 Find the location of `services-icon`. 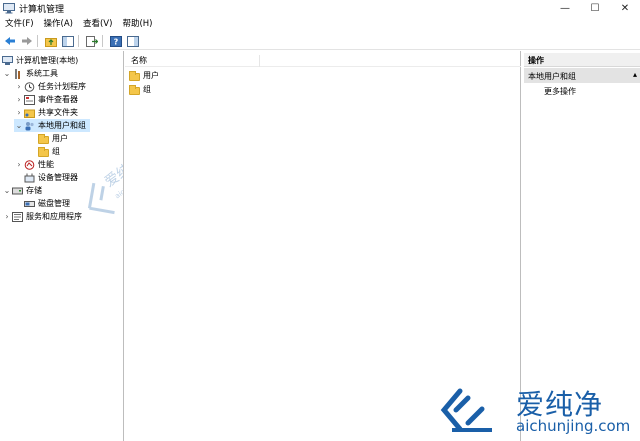

services-icon is located at coordinates (17, 216).